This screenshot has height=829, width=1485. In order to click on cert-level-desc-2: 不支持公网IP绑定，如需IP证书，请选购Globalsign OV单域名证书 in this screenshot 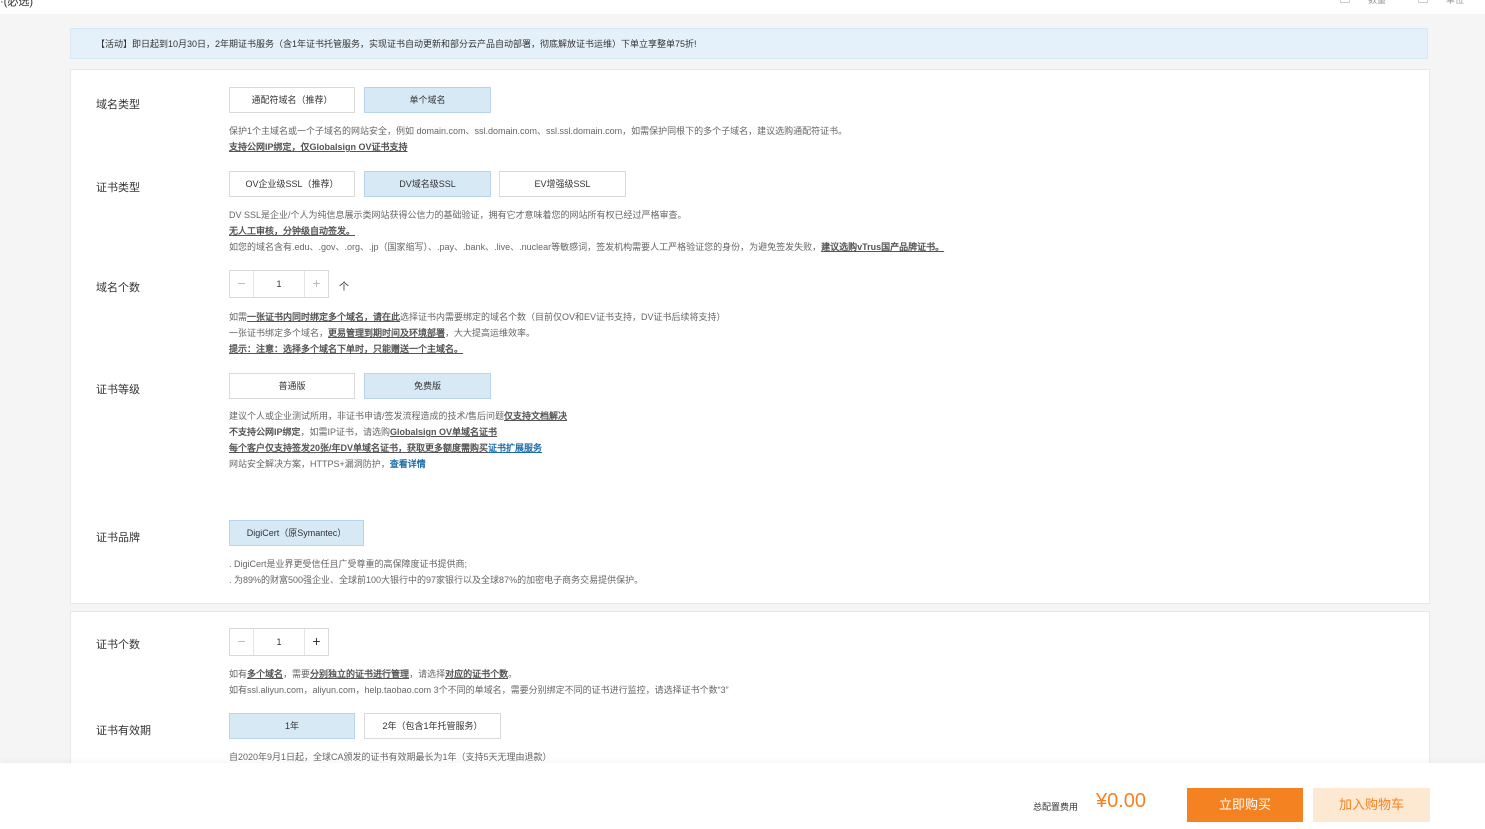, I will do `click(363, 431)`.